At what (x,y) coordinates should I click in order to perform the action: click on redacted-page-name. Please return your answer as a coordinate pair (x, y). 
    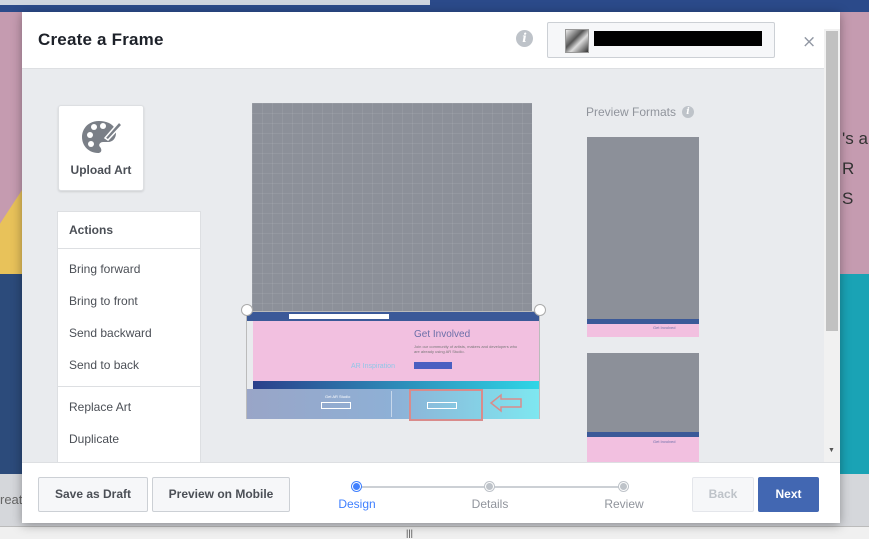
    Looking at the image, I should click on (678, 38).